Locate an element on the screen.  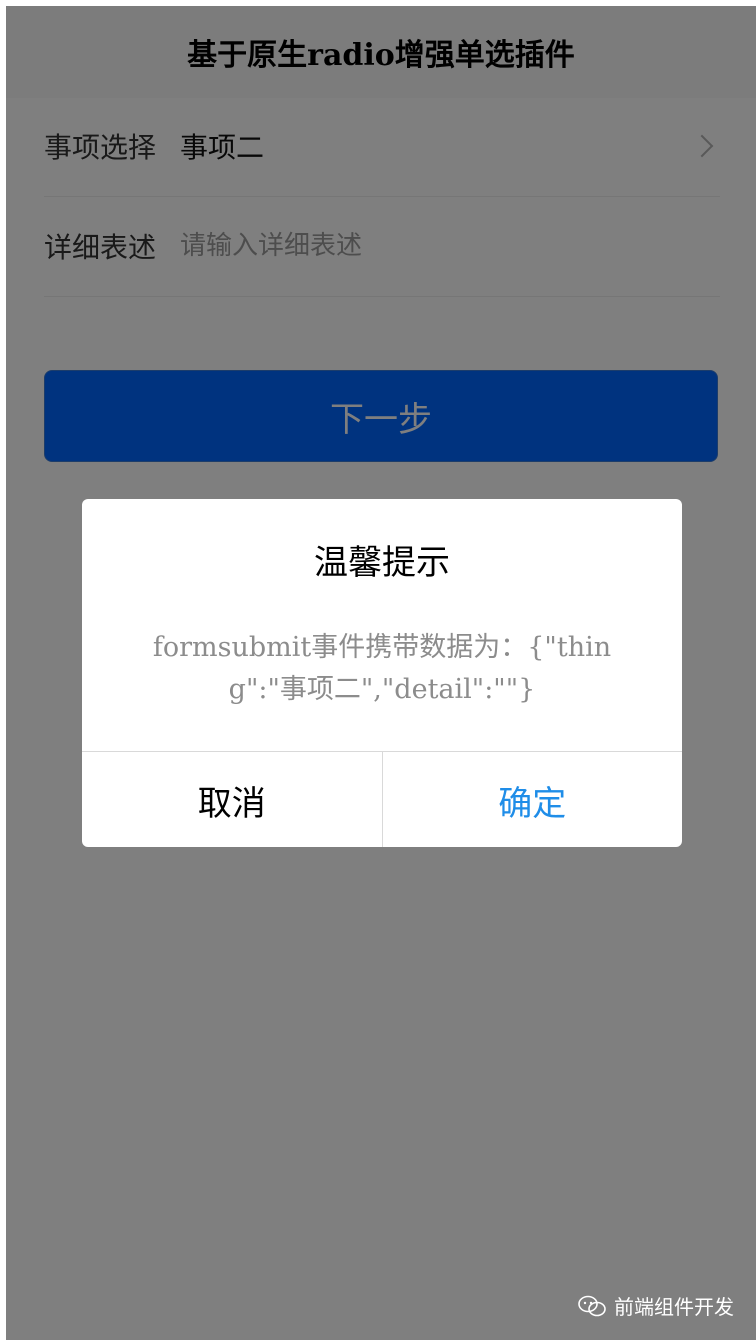
watermark-text: 前端组件开发 is located at coordinates (674, 1307).